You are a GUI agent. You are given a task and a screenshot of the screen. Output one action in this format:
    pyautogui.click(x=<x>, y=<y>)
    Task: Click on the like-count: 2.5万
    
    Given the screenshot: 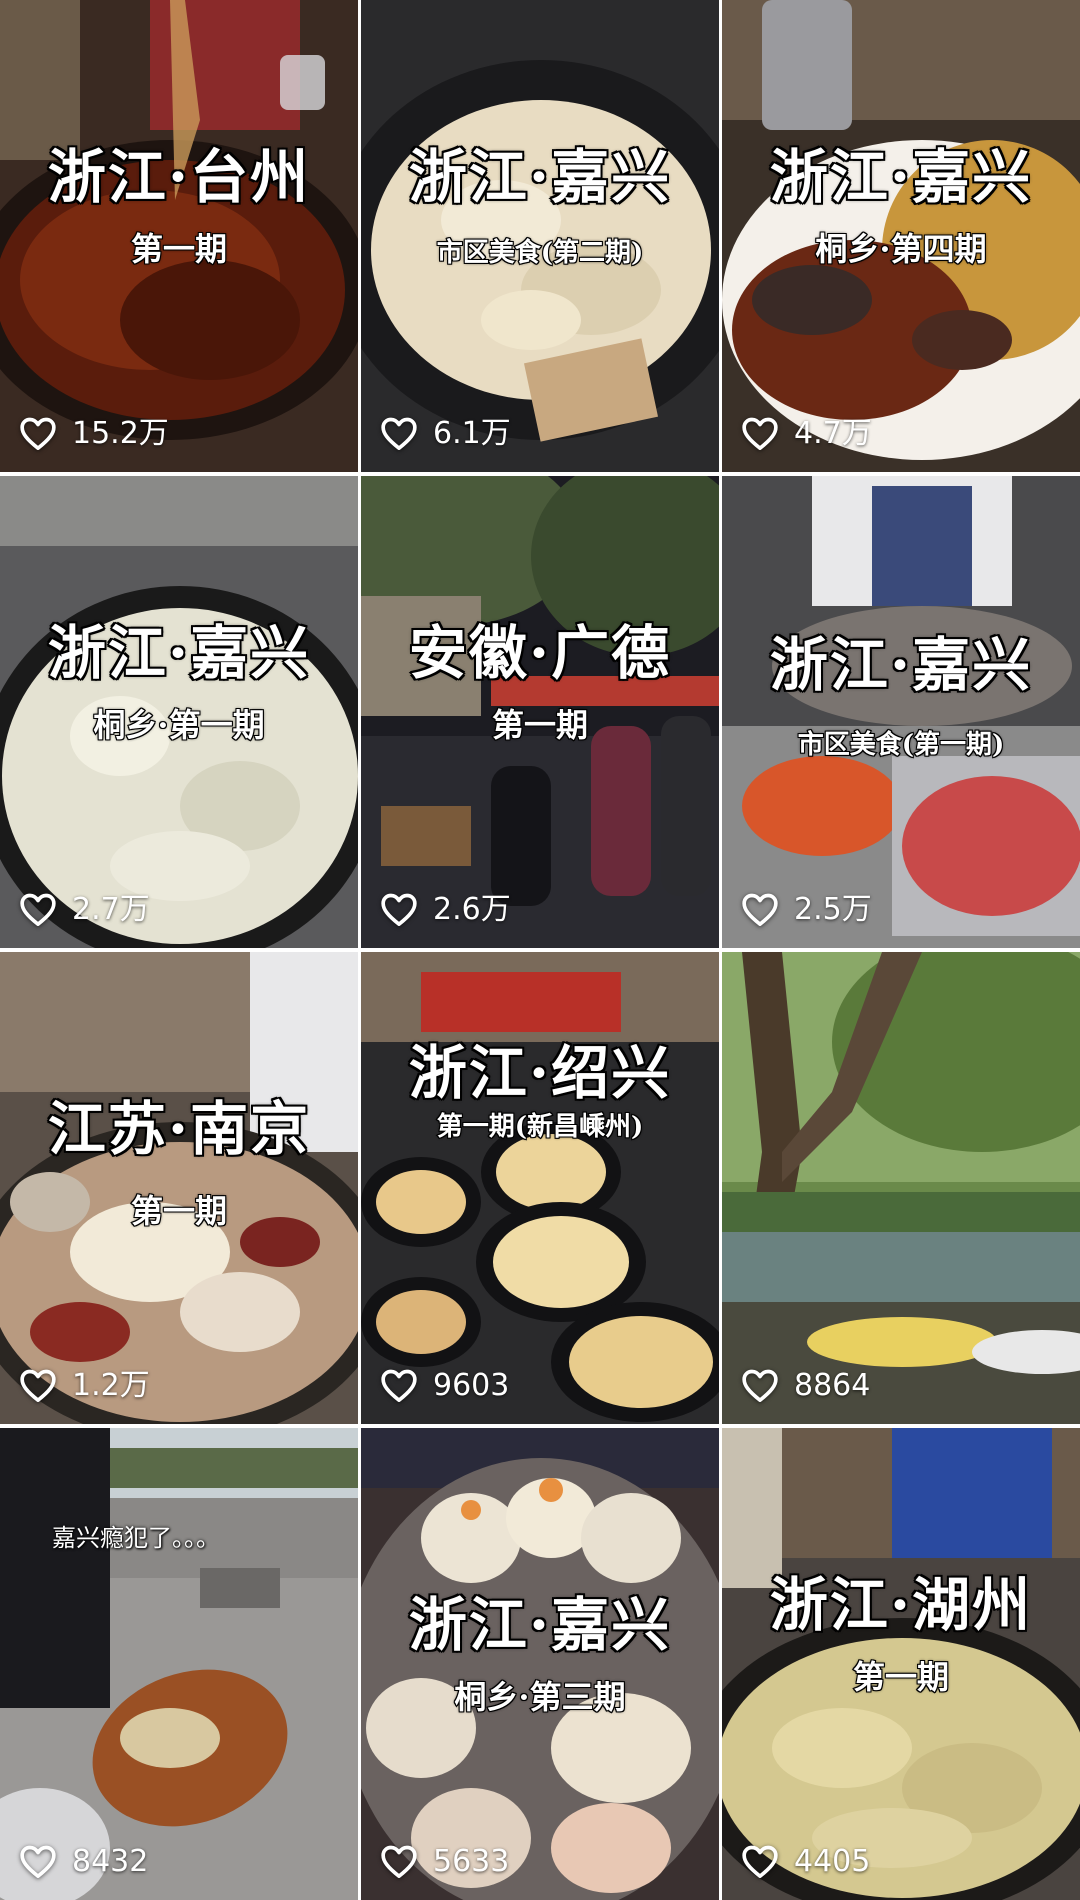 What is the action you would take?
    pyautogui.click(x=806, y=910)
    